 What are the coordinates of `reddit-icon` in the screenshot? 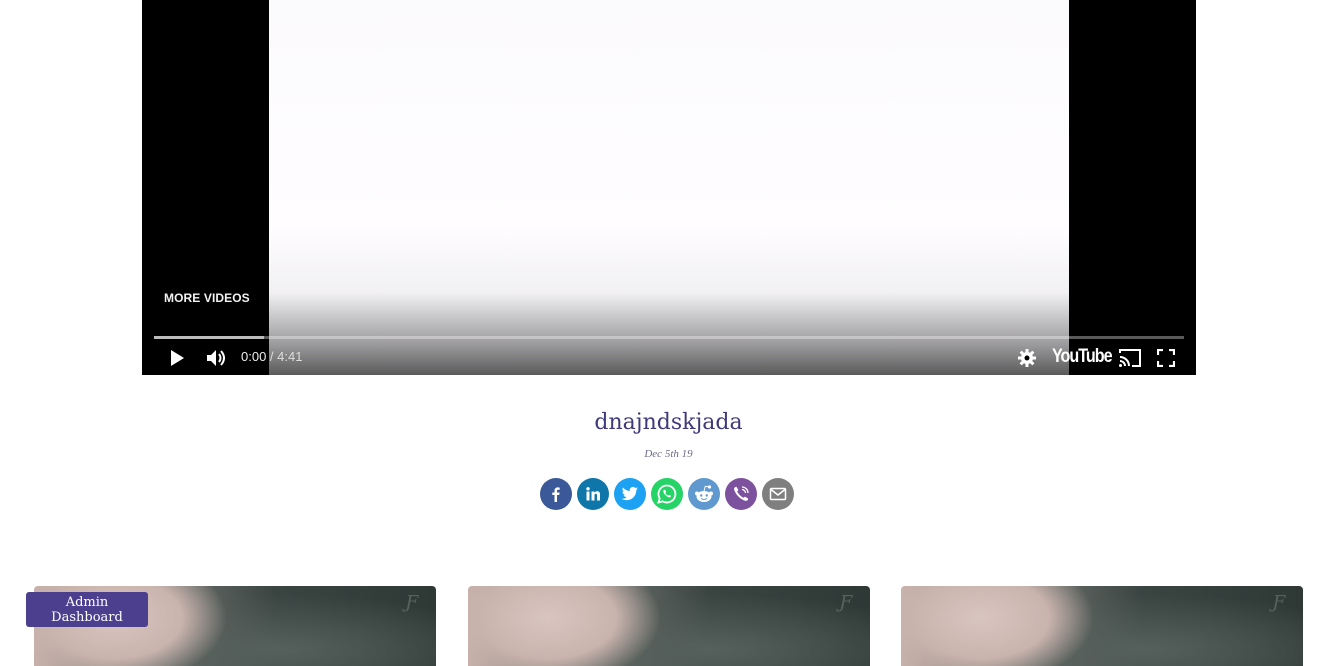 It's located at (704, 493).